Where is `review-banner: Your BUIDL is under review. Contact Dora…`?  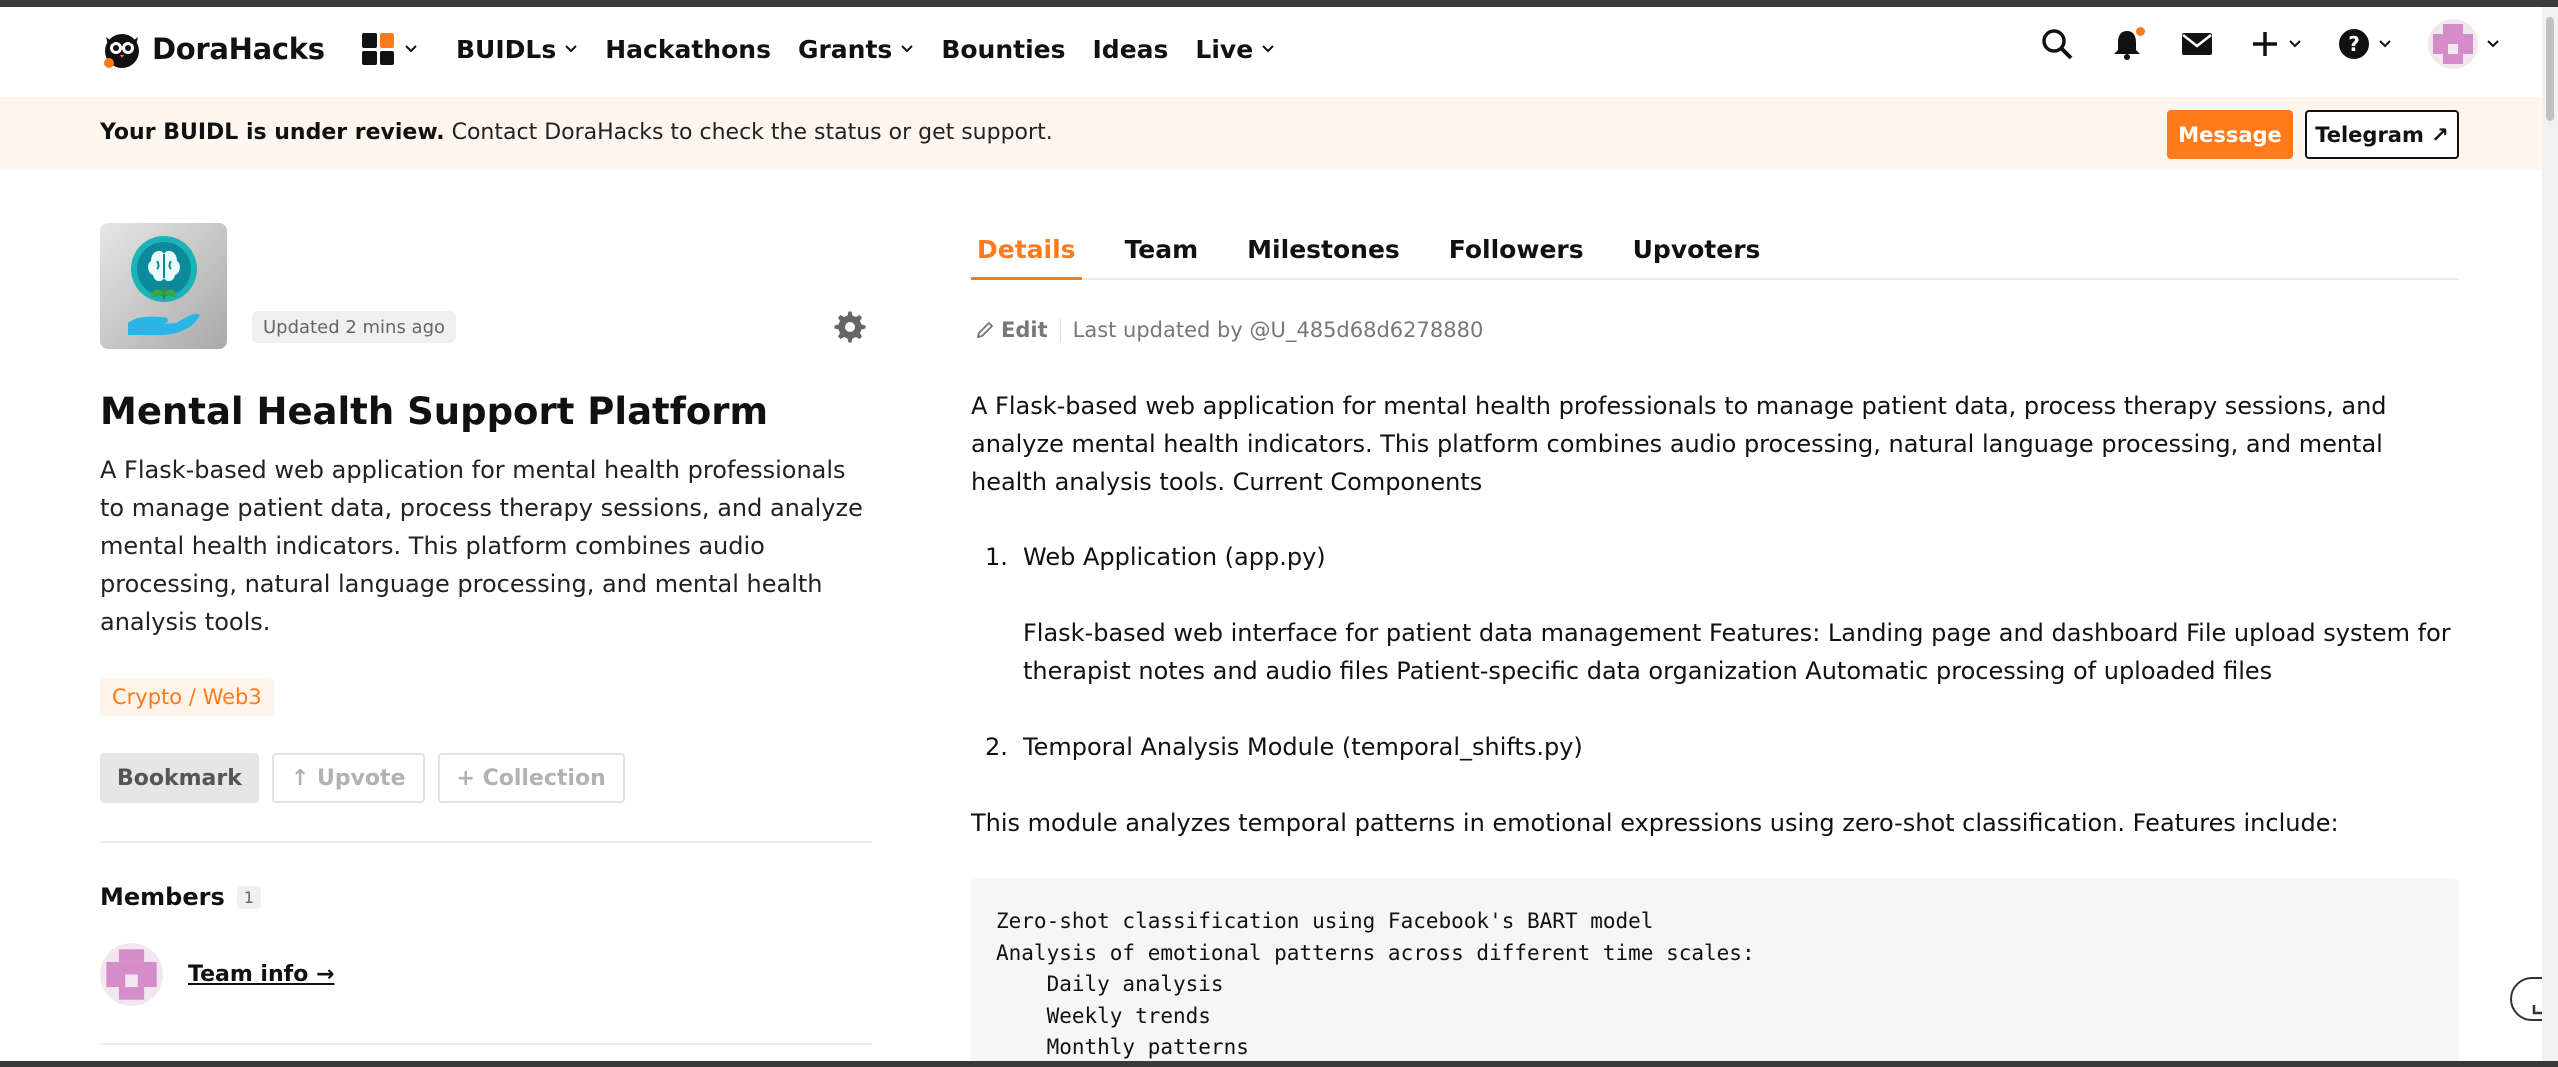
review-banner: Your BUIDL is under review. Contact Dora… is located at coordinates (1271, 133).